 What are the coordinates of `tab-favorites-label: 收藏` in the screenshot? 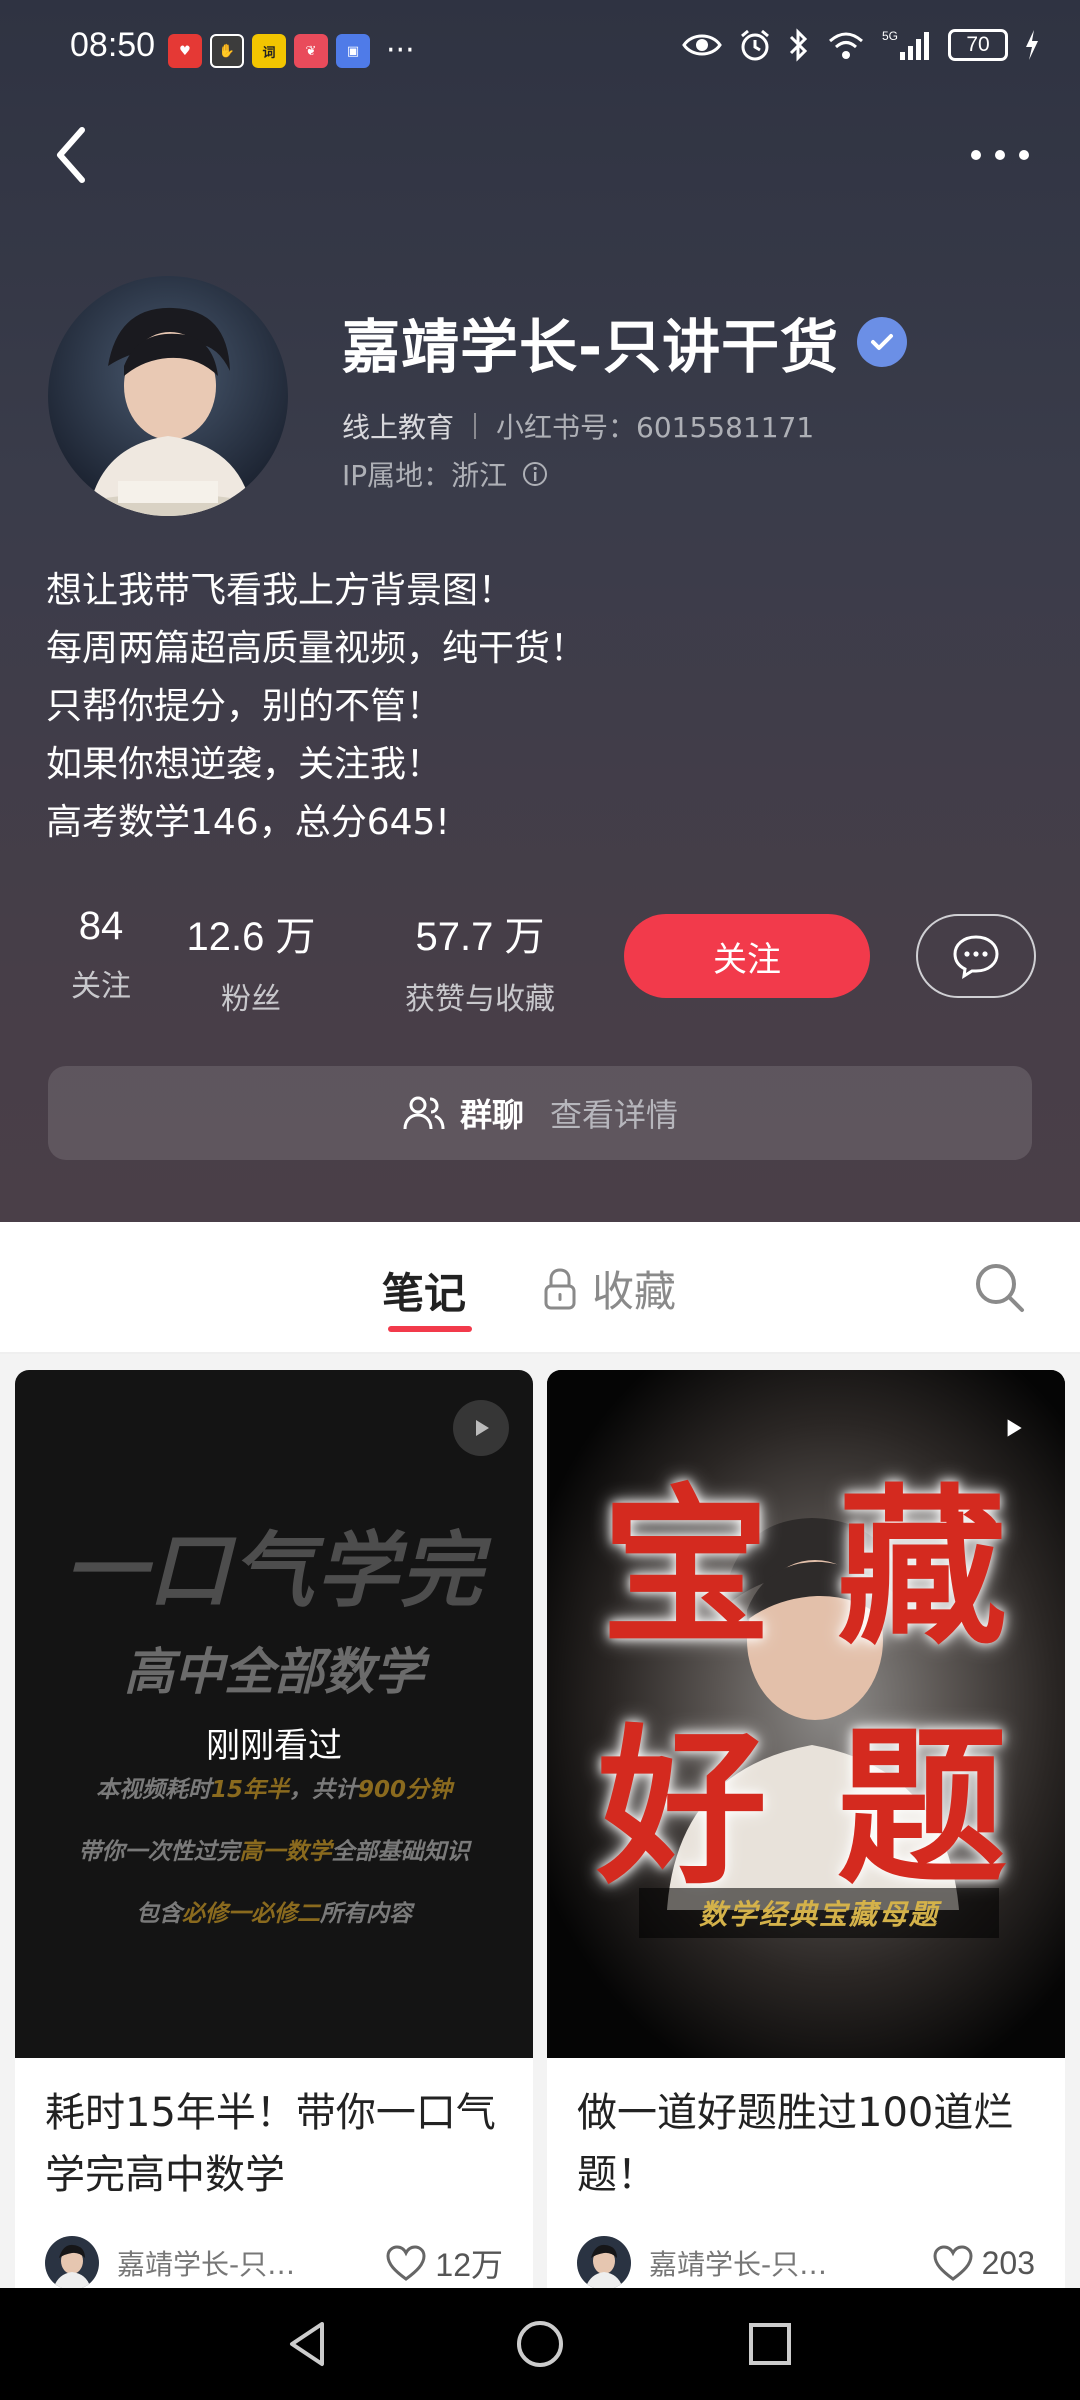 It's located at (634, 1291).